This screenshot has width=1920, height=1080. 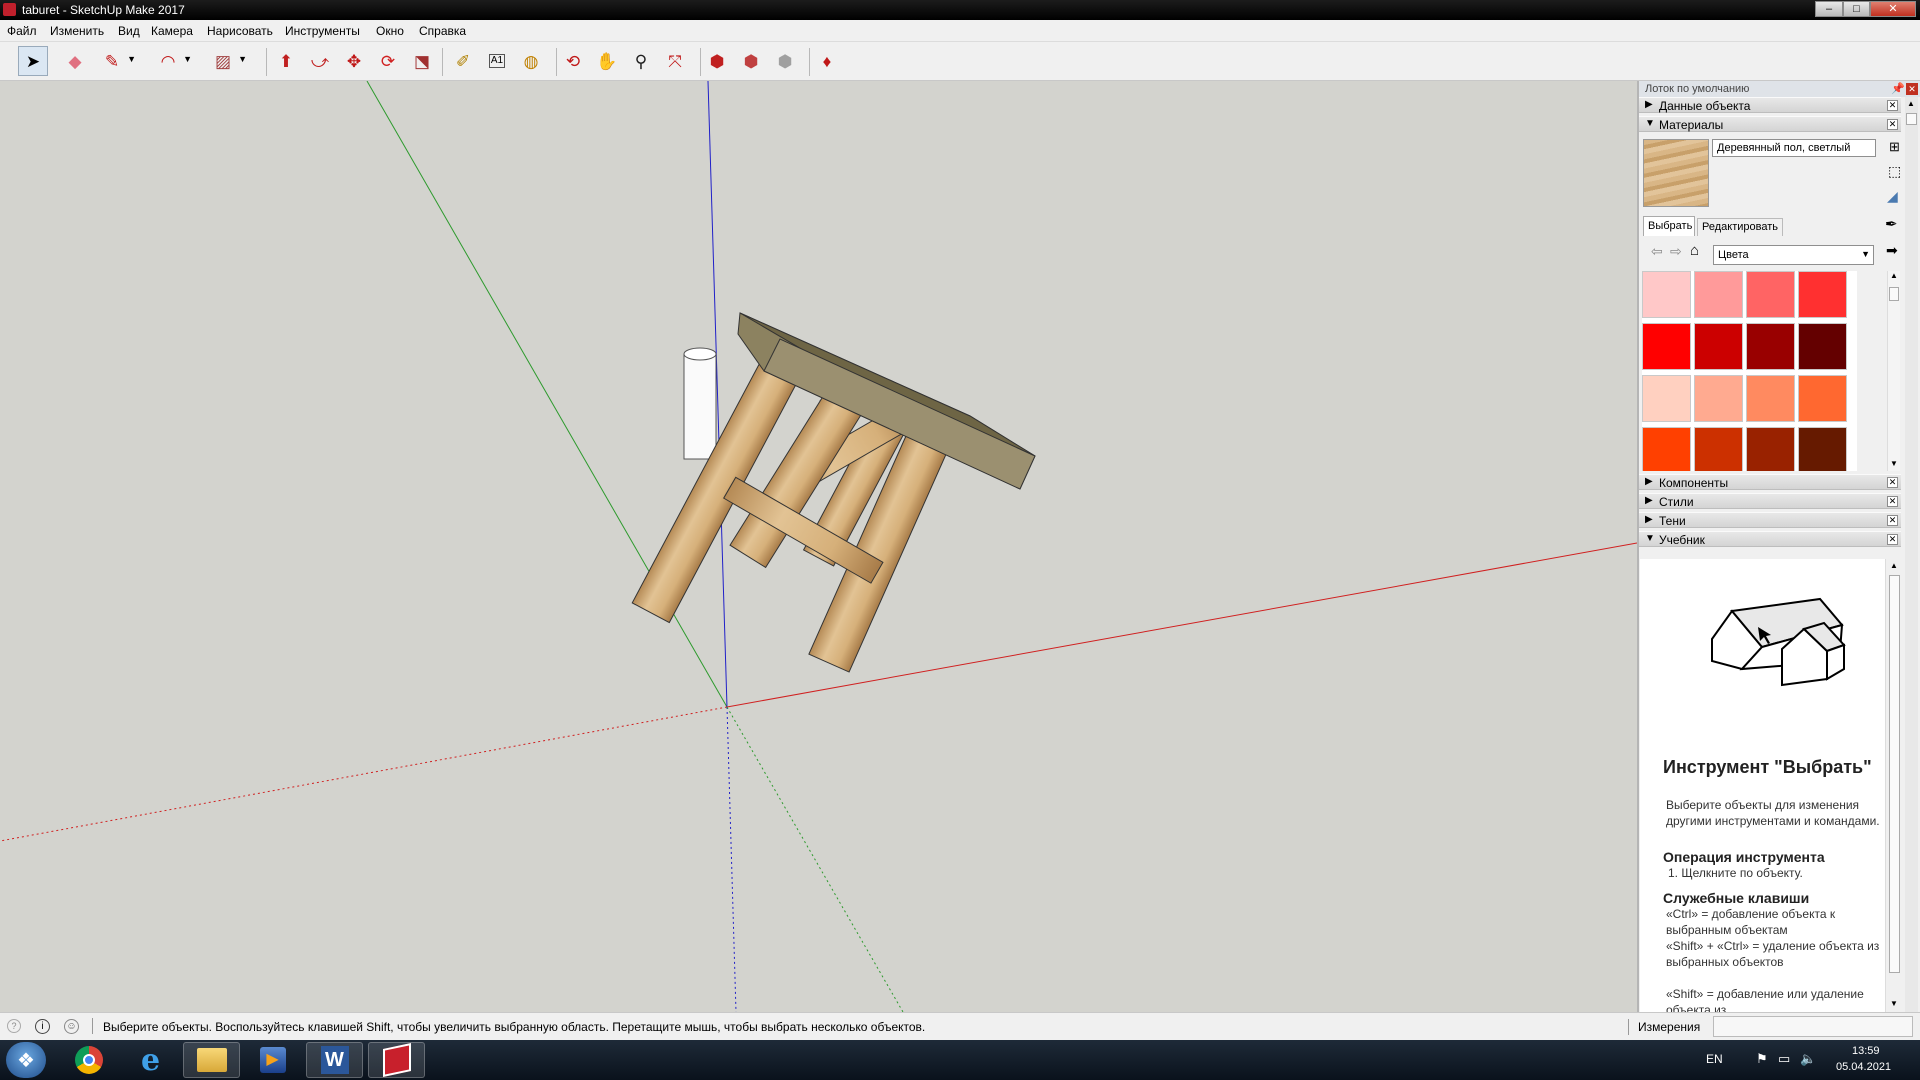 What do you see at coordinates (1694, 250) in the screenshot?
I see `home-icon: ⌂` at bounding box center [1694, 250].